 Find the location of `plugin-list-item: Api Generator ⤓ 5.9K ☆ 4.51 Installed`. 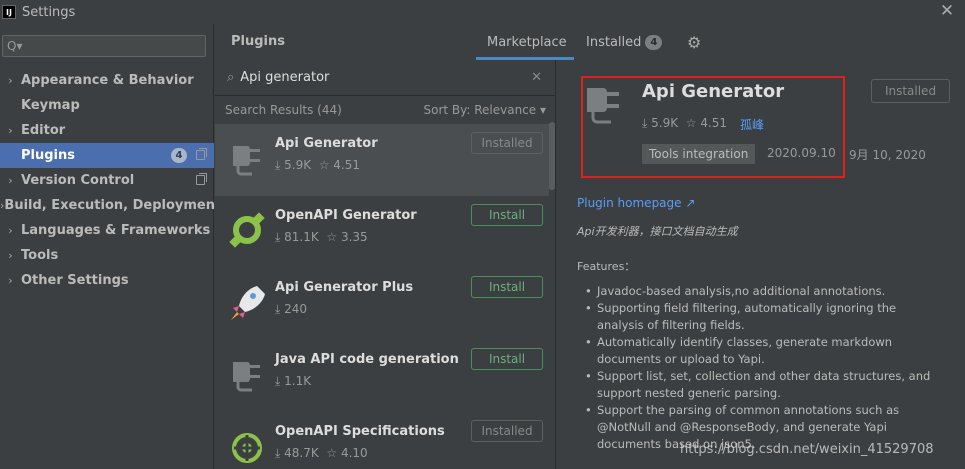

plugin-list-item: Api Generator ⤓ 5.9K ☆ 4.51 Installed is located at coordinates (382, 160).